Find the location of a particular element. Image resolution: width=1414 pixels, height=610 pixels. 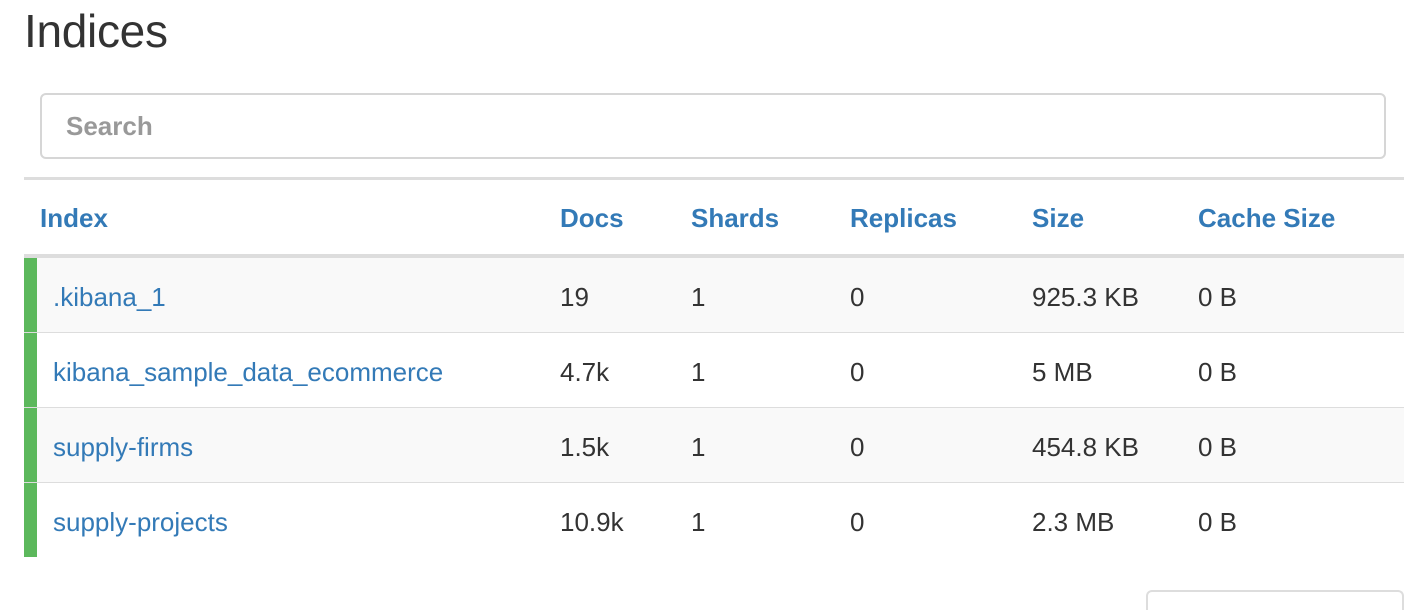

column-header-shards: Shards is located at coordinates (735, 218).